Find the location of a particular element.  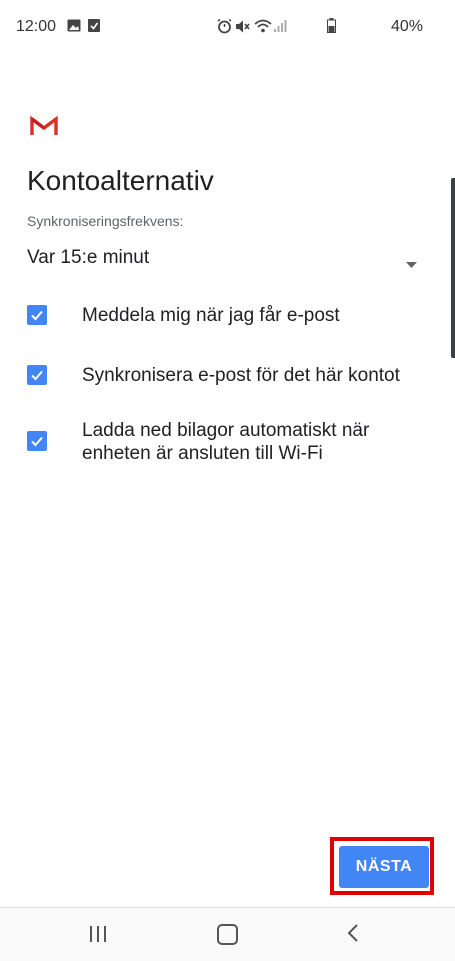

alarm-icon is located at coordinates (224, 28).